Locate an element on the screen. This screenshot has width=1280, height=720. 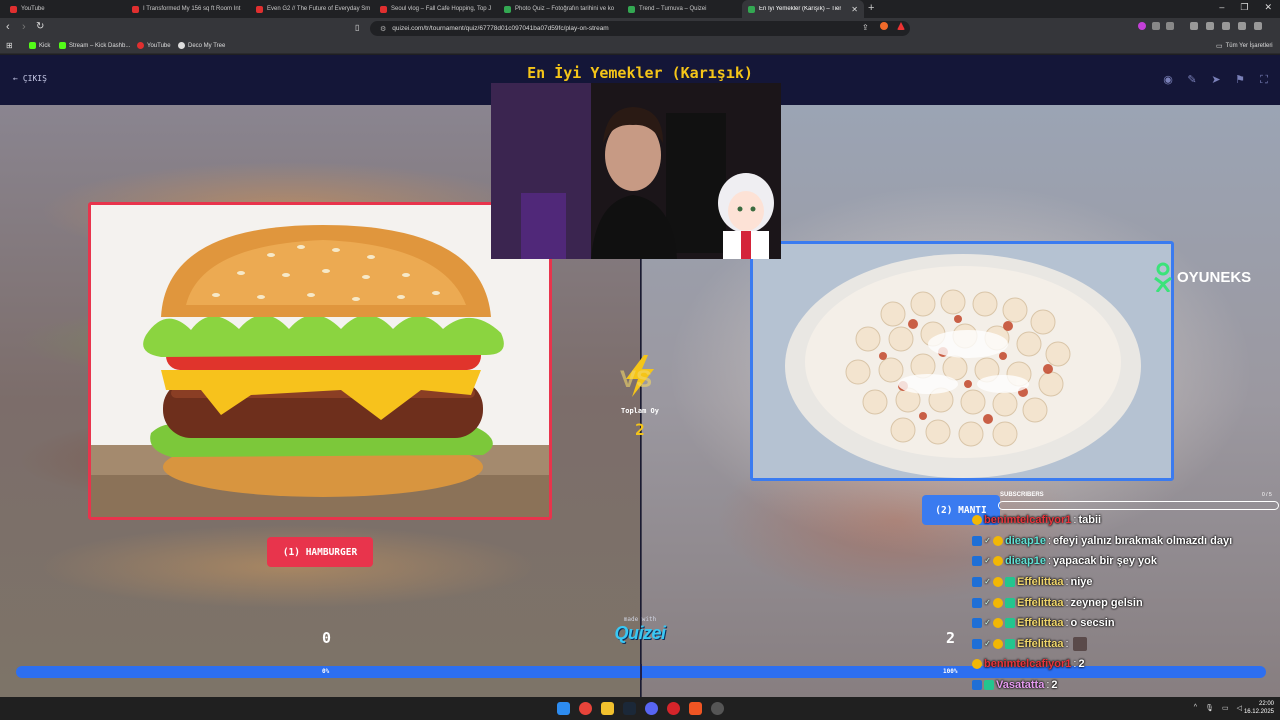
gift-badge-icon is located at coordinates (1010, 582).